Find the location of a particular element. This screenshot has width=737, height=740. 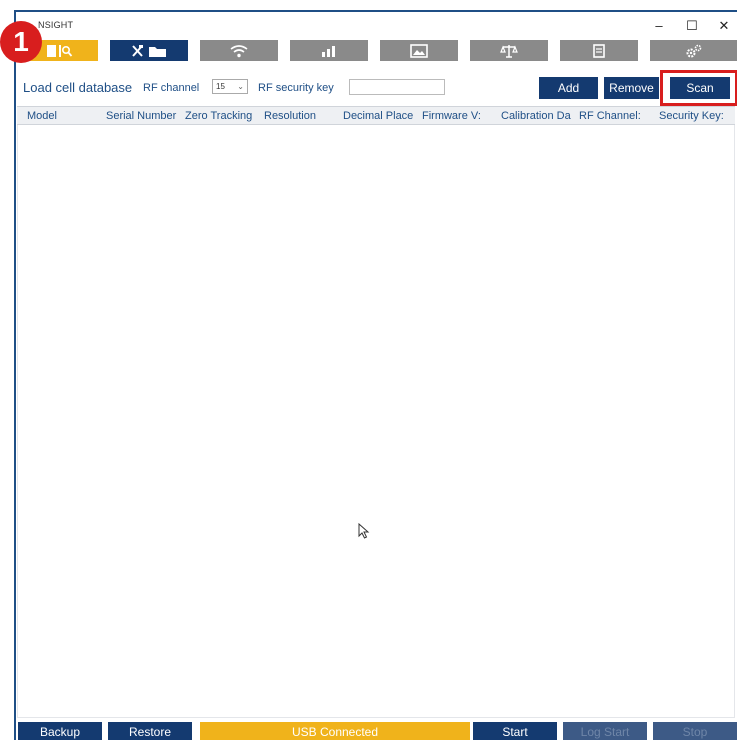

stop-button: Stop is located at coordinates (695, 731).